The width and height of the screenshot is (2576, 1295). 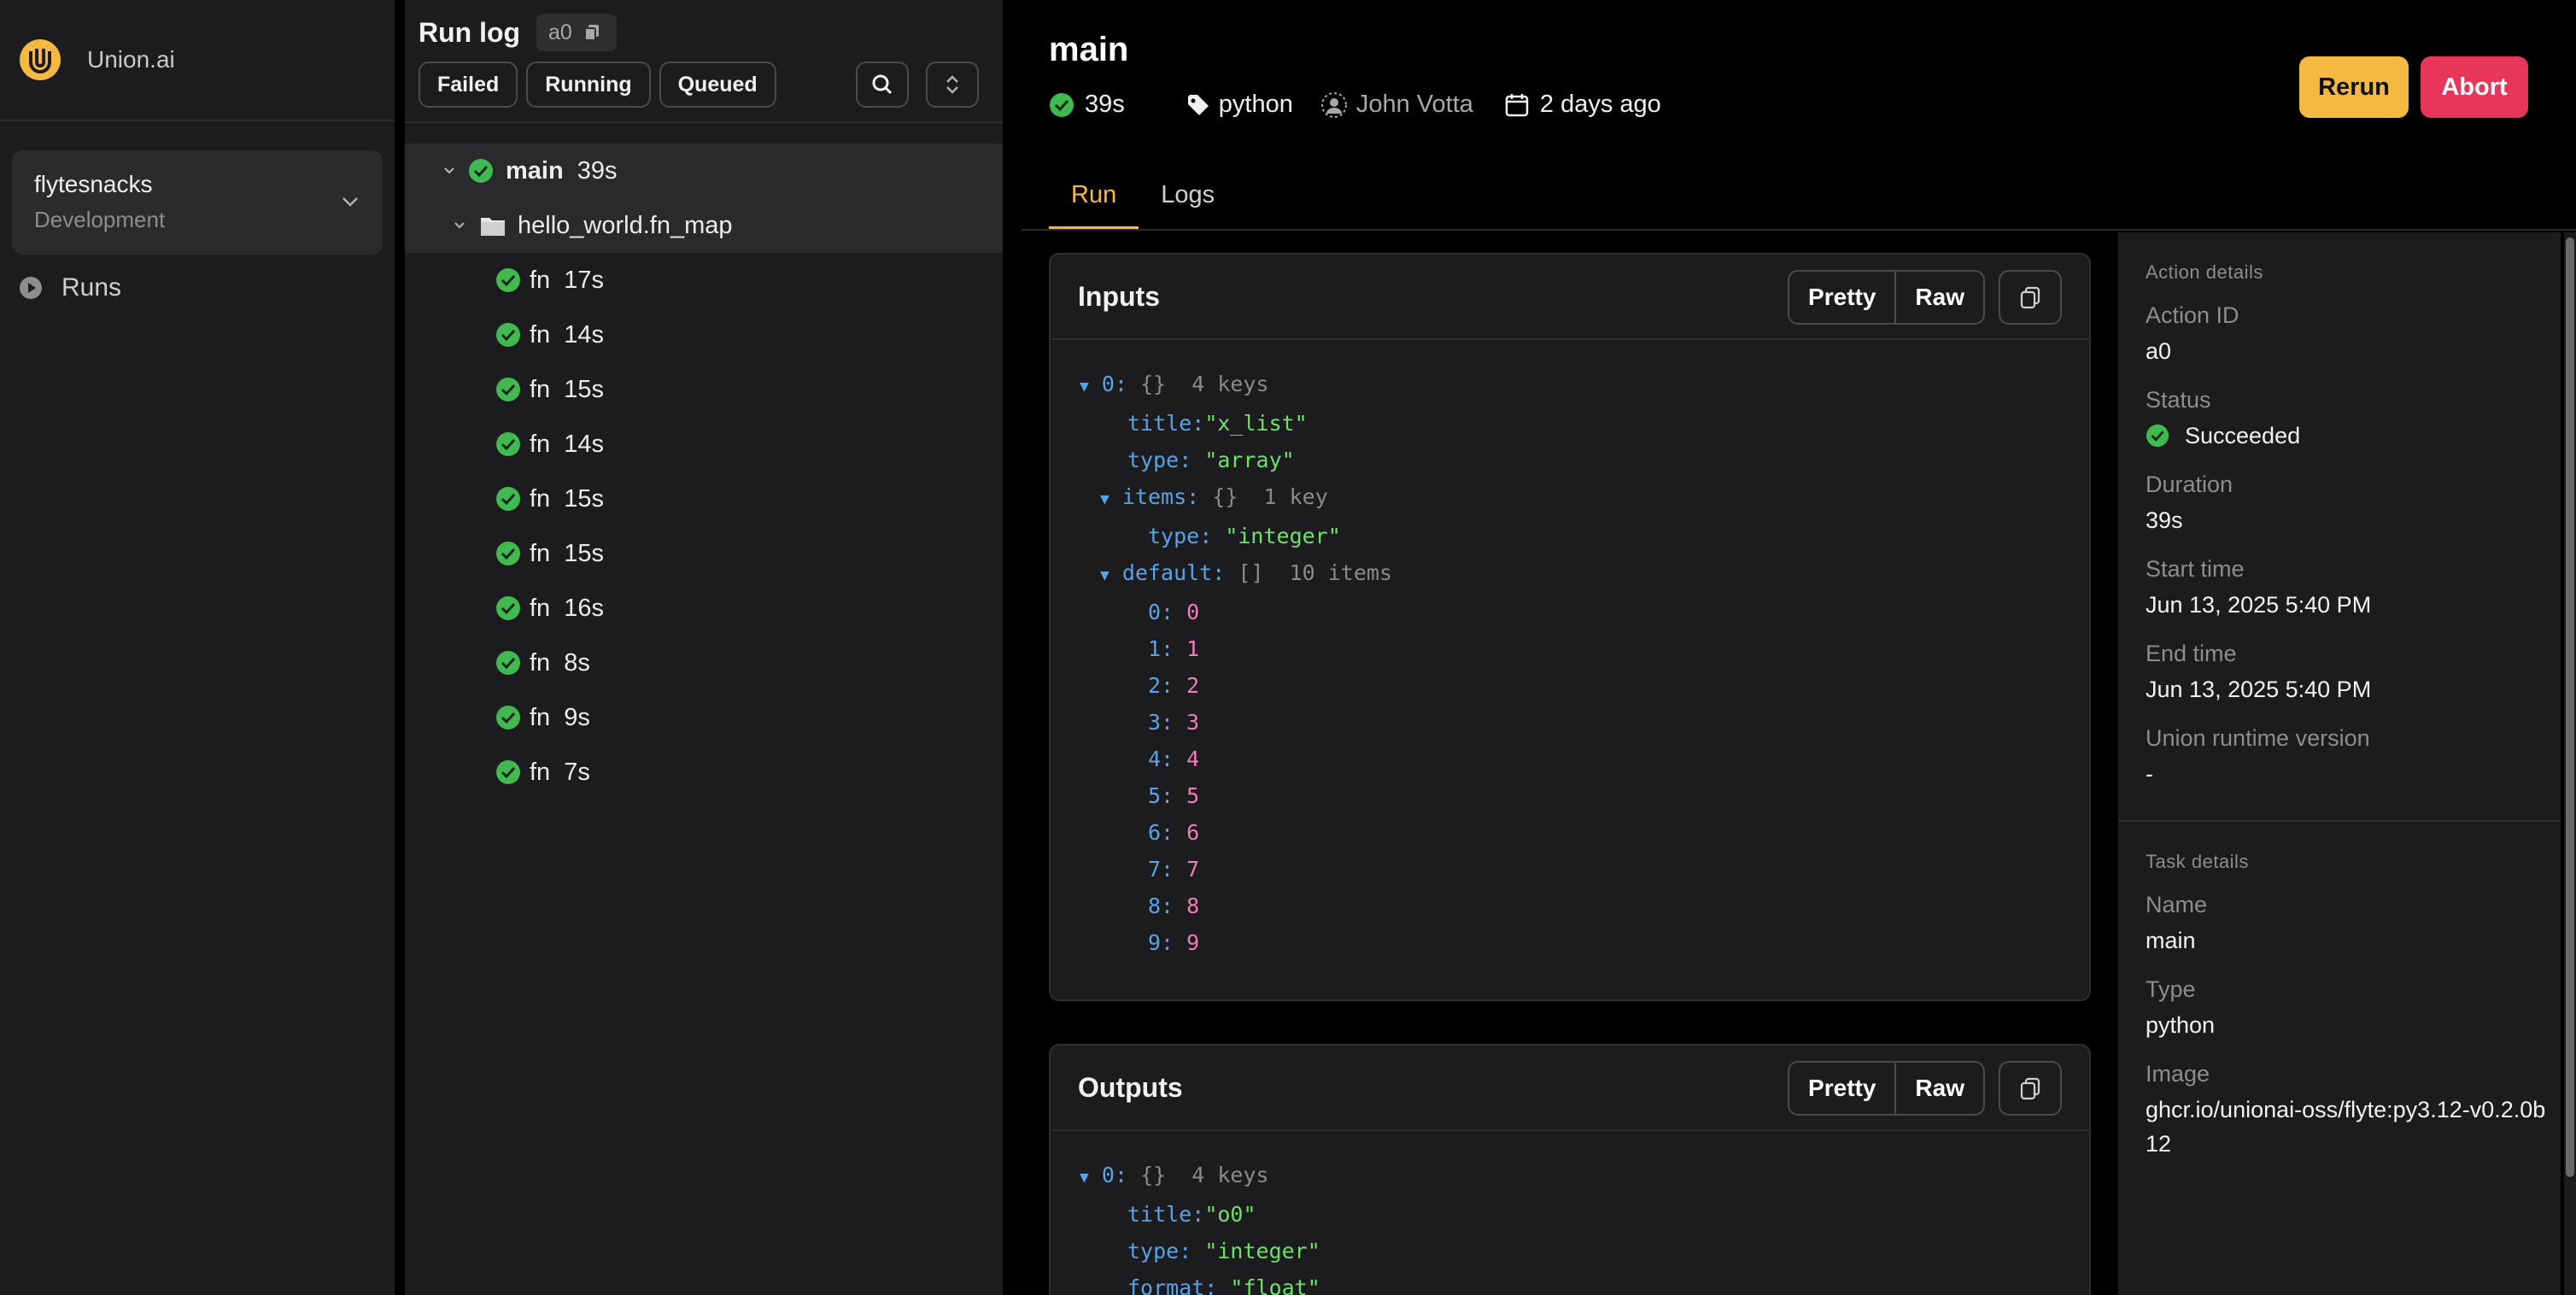 I want to click on filter-queued-button: Queued, so click(x=717, y=85).